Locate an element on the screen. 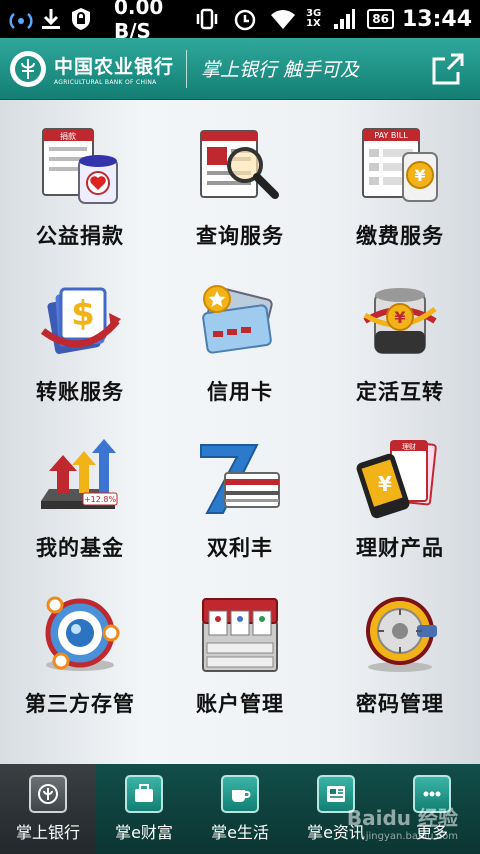  tile-shuanglifeng: 双利丰 is located at coordinates (240, 500).